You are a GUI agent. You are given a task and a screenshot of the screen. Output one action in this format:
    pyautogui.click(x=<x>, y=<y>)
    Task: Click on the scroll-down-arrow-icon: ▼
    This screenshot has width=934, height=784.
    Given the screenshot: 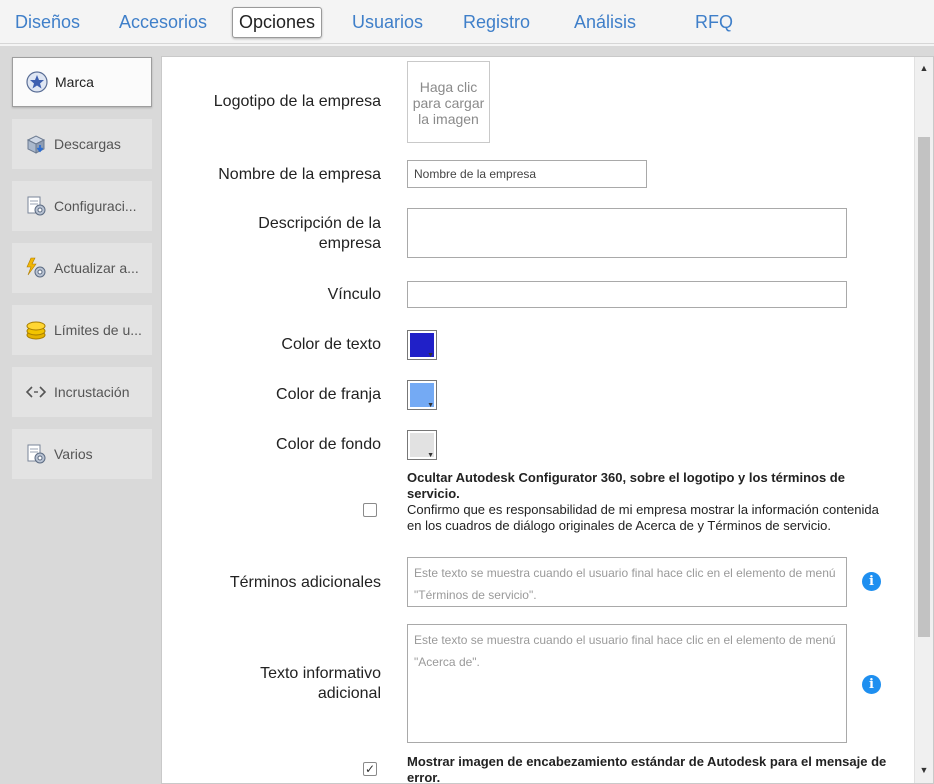 What is the action you would take?
    pyautogui.click(x=924, y=770)
    